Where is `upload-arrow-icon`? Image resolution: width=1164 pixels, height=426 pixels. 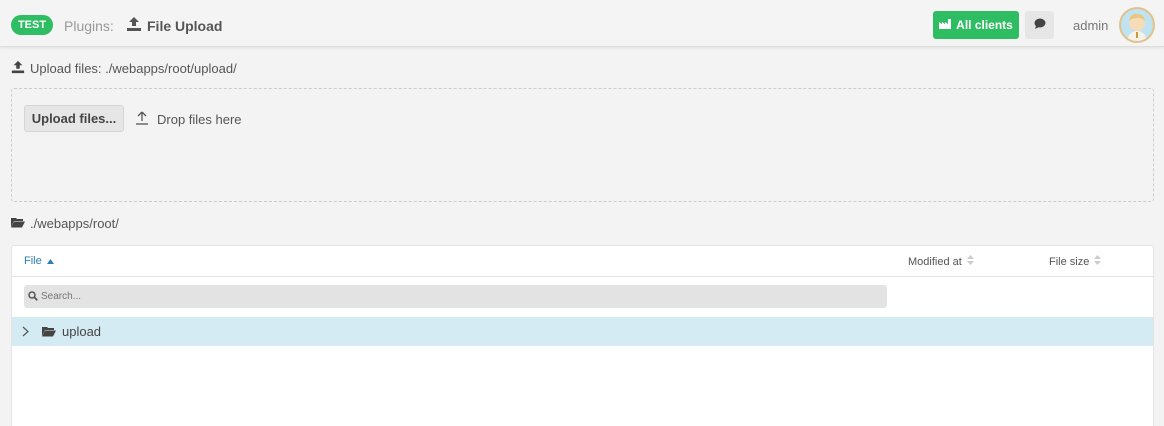 upload-arrow-icon is located at coordinates (142, 119).